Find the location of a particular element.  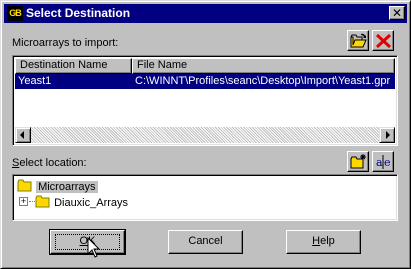

title-bar: GB Select Destination ✕ is located at coordinates (205, 13).